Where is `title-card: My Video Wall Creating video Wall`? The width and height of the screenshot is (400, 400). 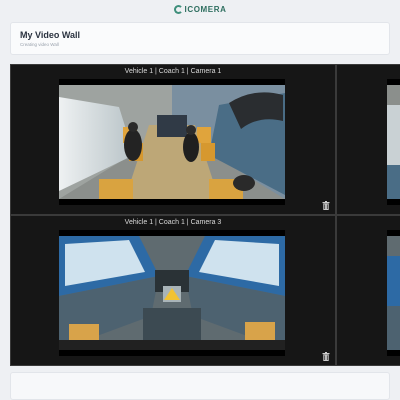
title-card: My Video Wall Creating video Wall is located at coordinates (200, 38).